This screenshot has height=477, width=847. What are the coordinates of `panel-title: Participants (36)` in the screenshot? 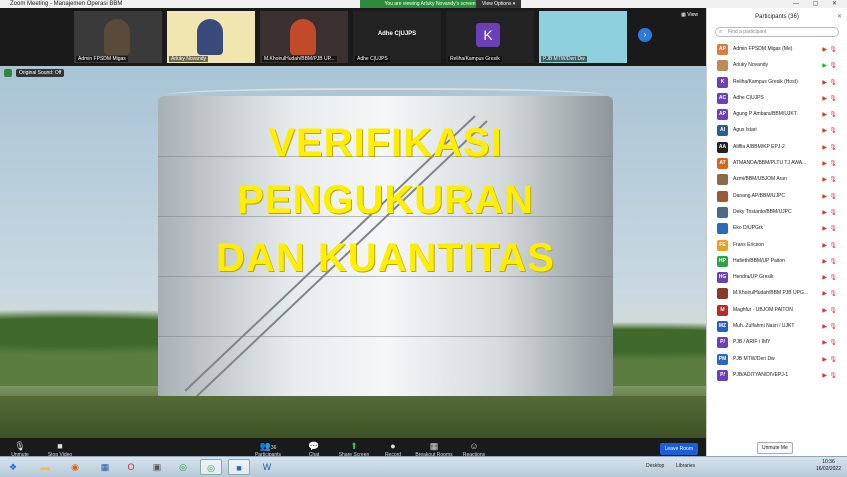 It's located at (777, 17).